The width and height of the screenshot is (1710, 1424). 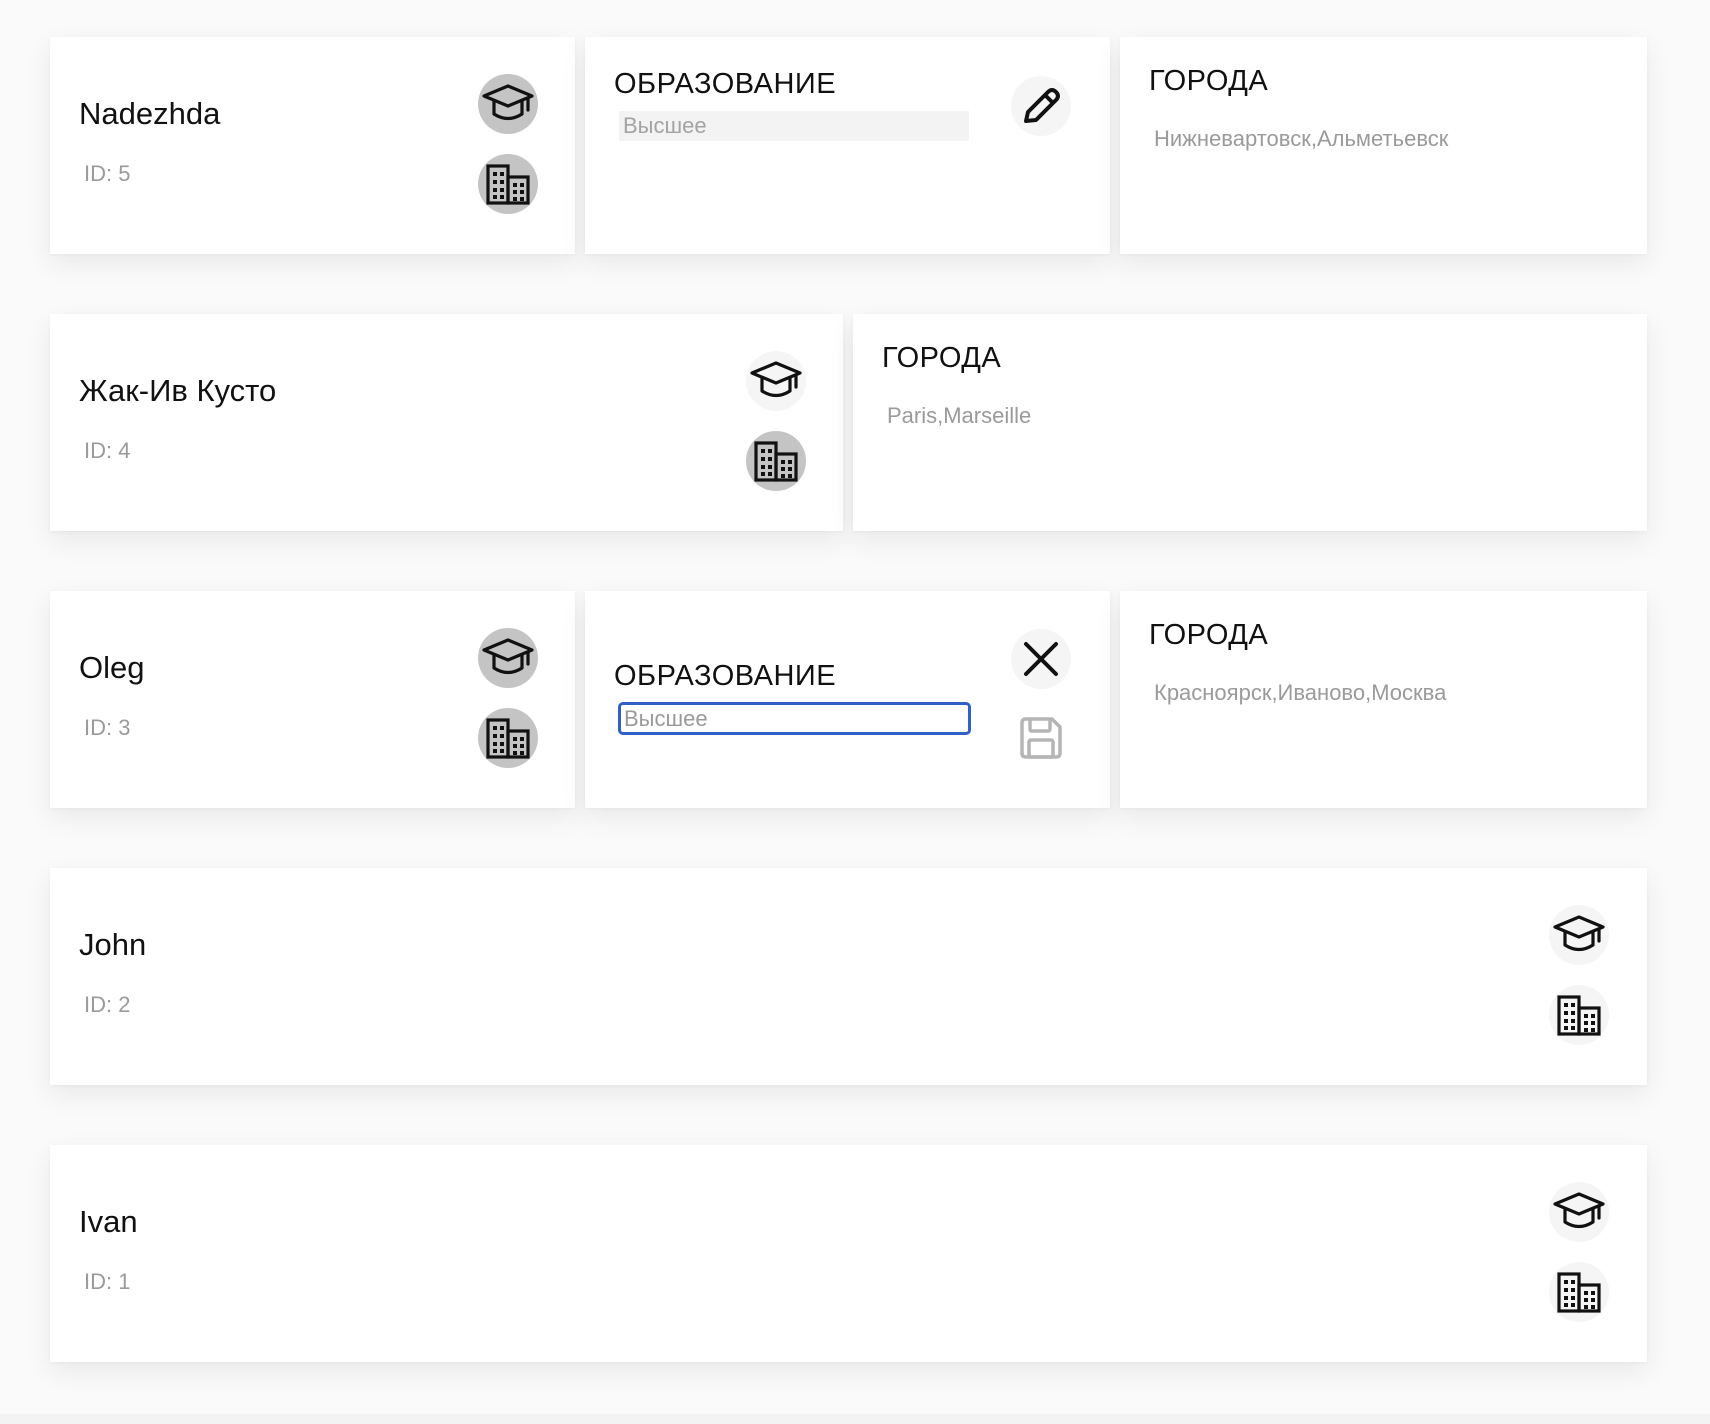 I want to click on user-row: Ivan ID: 1, so click(x=848, y=1253).